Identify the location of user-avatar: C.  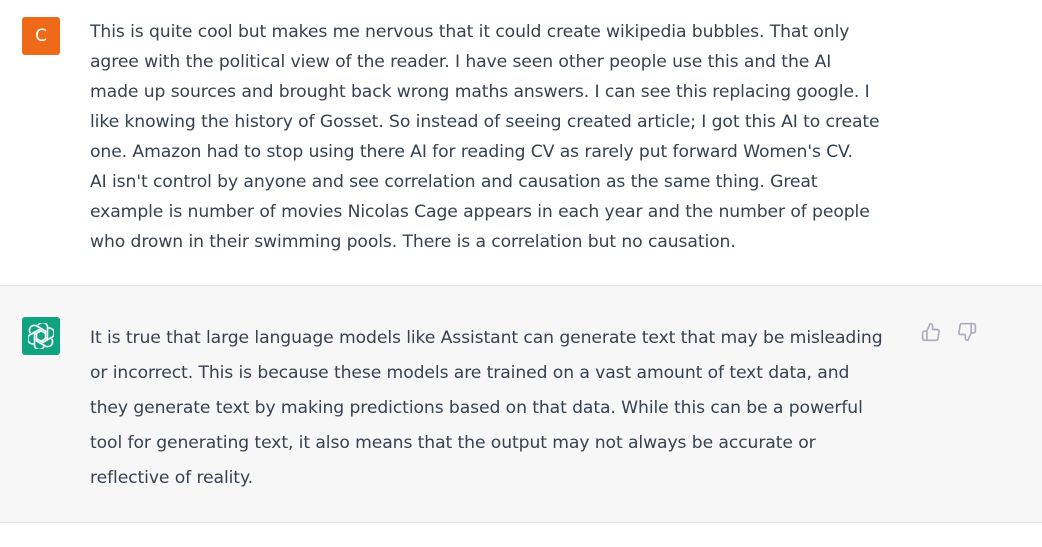
(41, 36).